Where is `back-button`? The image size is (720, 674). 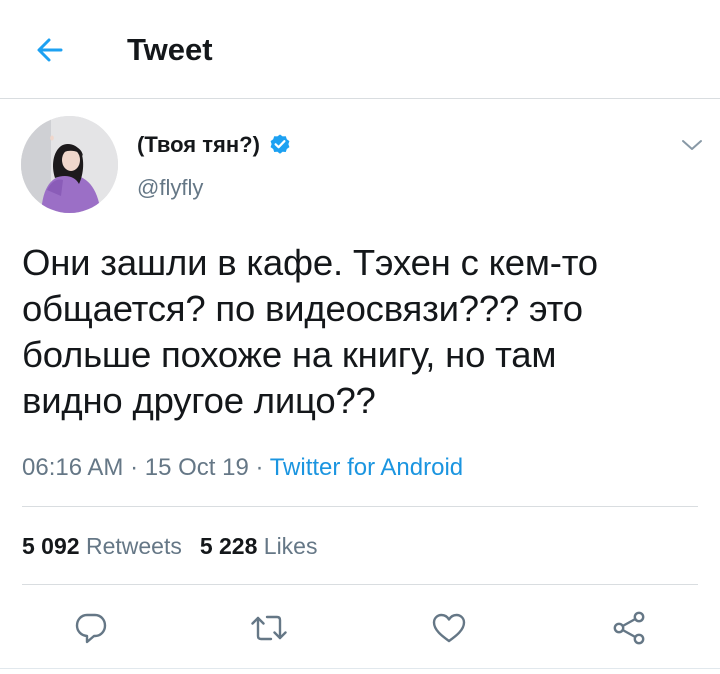
back-button is located at coordinates (50, 50).